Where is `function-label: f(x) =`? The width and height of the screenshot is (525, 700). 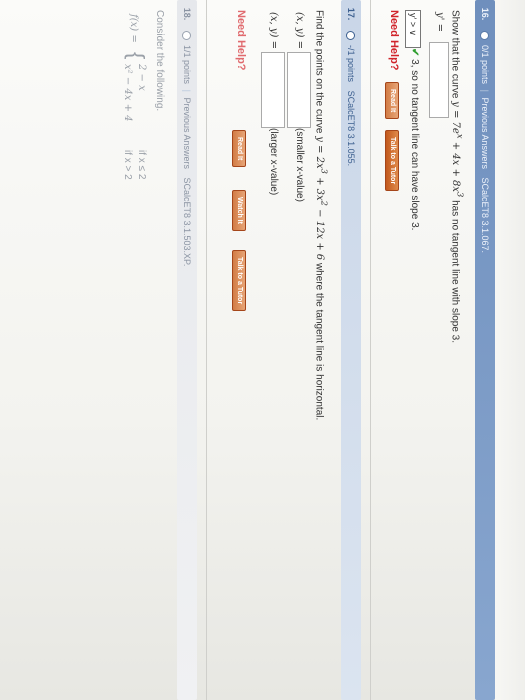 function-label: f(x) = is located at coordinates (133, 28).